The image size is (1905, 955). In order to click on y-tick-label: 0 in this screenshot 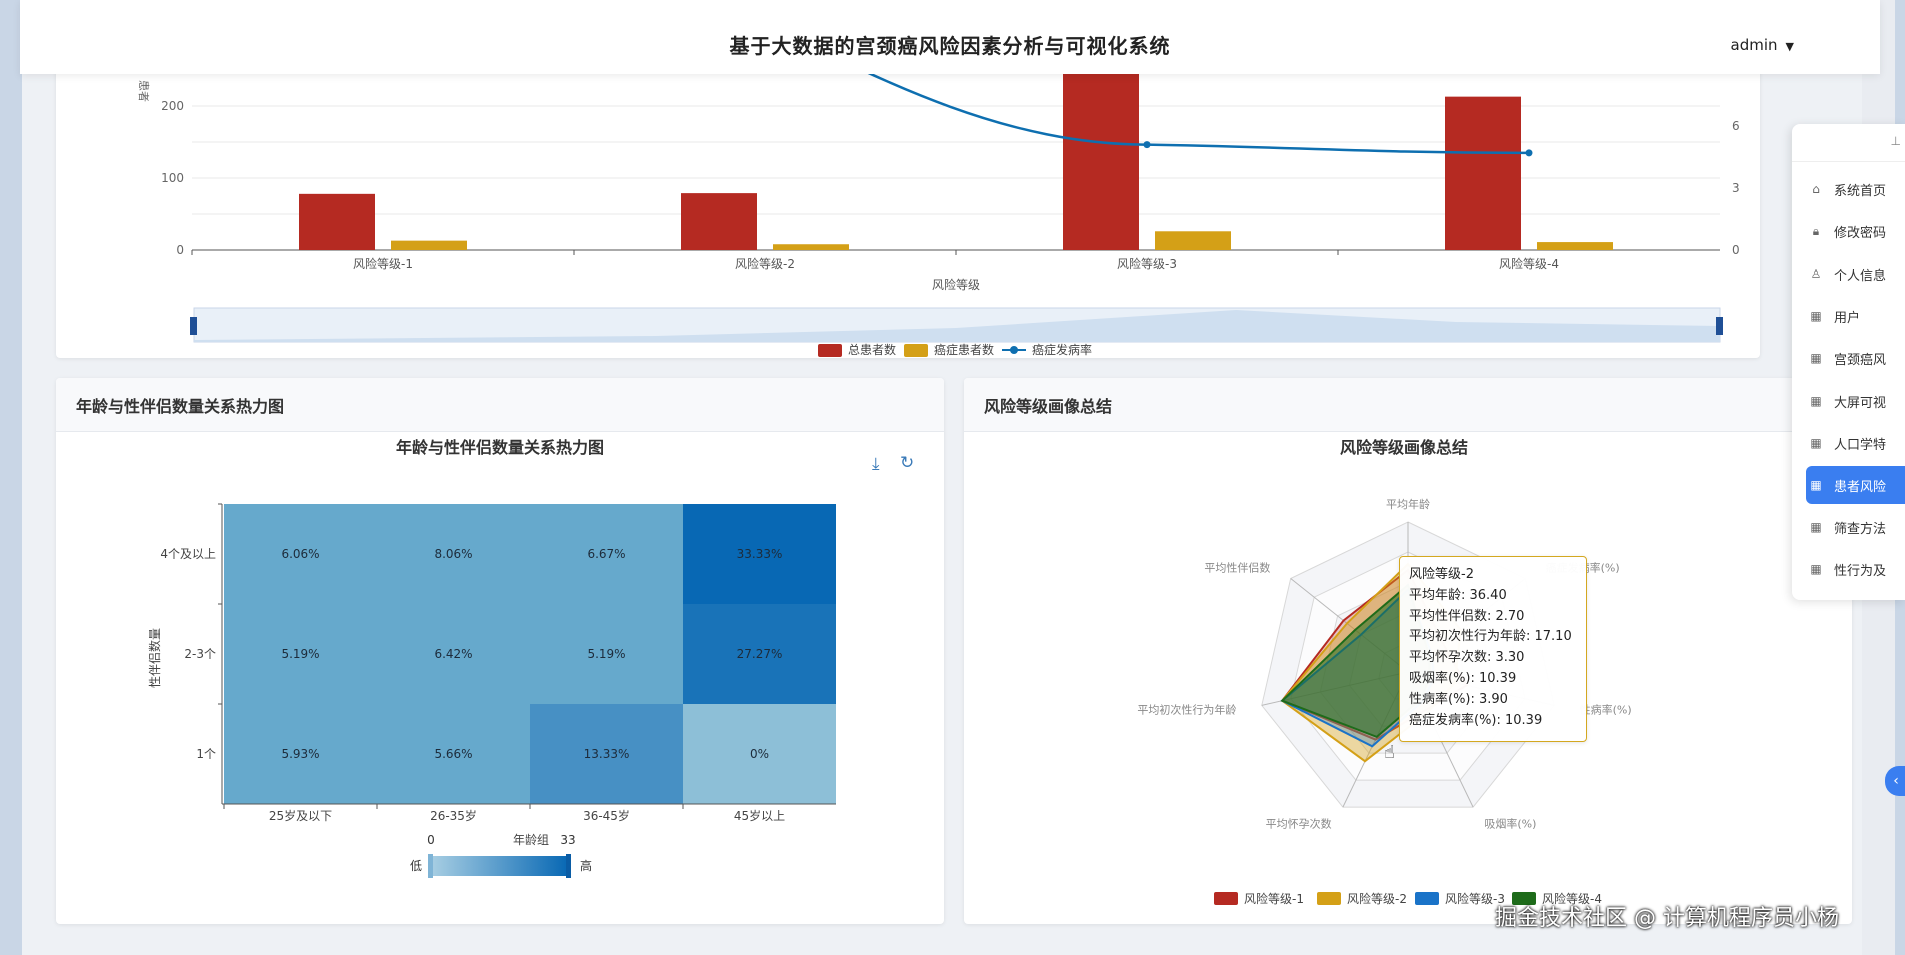, I will do `click(180, 250)`.